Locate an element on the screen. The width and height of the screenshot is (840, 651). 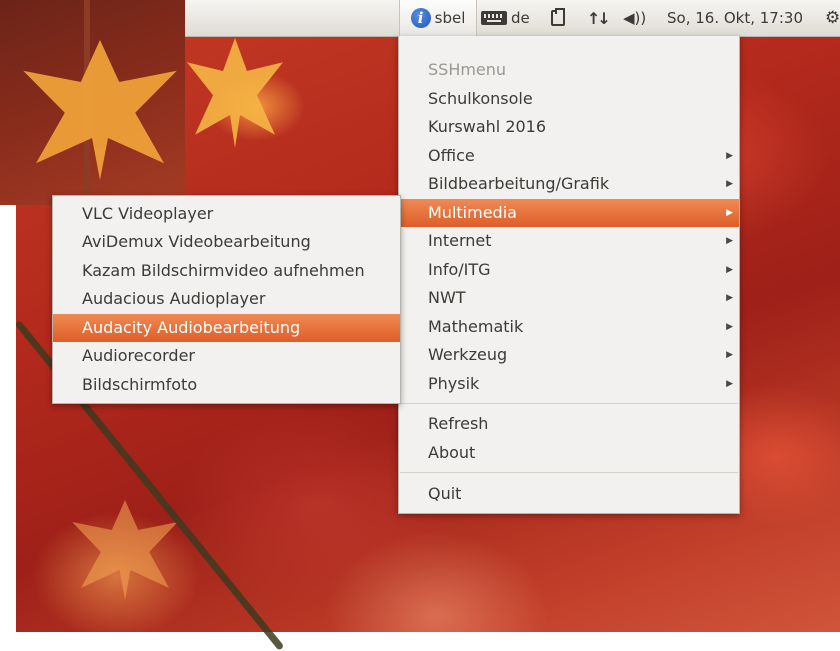
menu-item-schulkonsole: Schulkonsole is located at coordinates (569, 99).